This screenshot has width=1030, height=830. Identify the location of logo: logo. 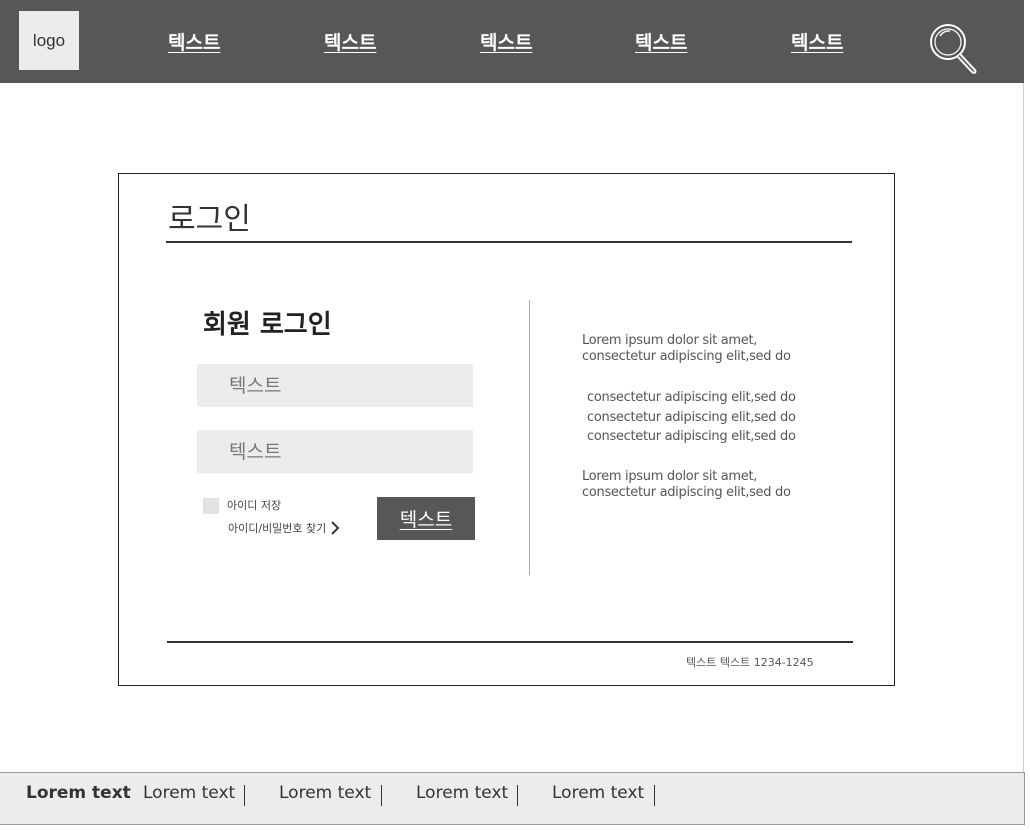
(49, 40).